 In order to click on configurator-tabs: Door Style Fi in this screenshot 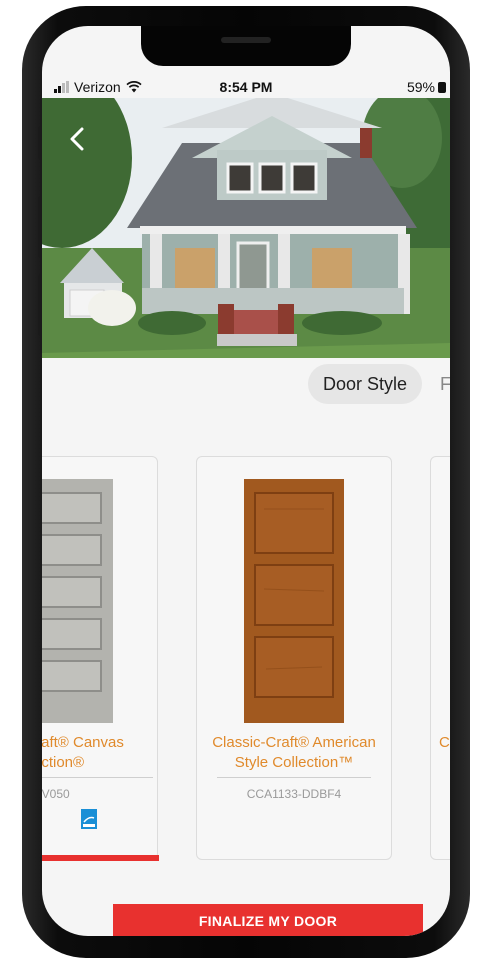, I will do `click(246, 386)`.